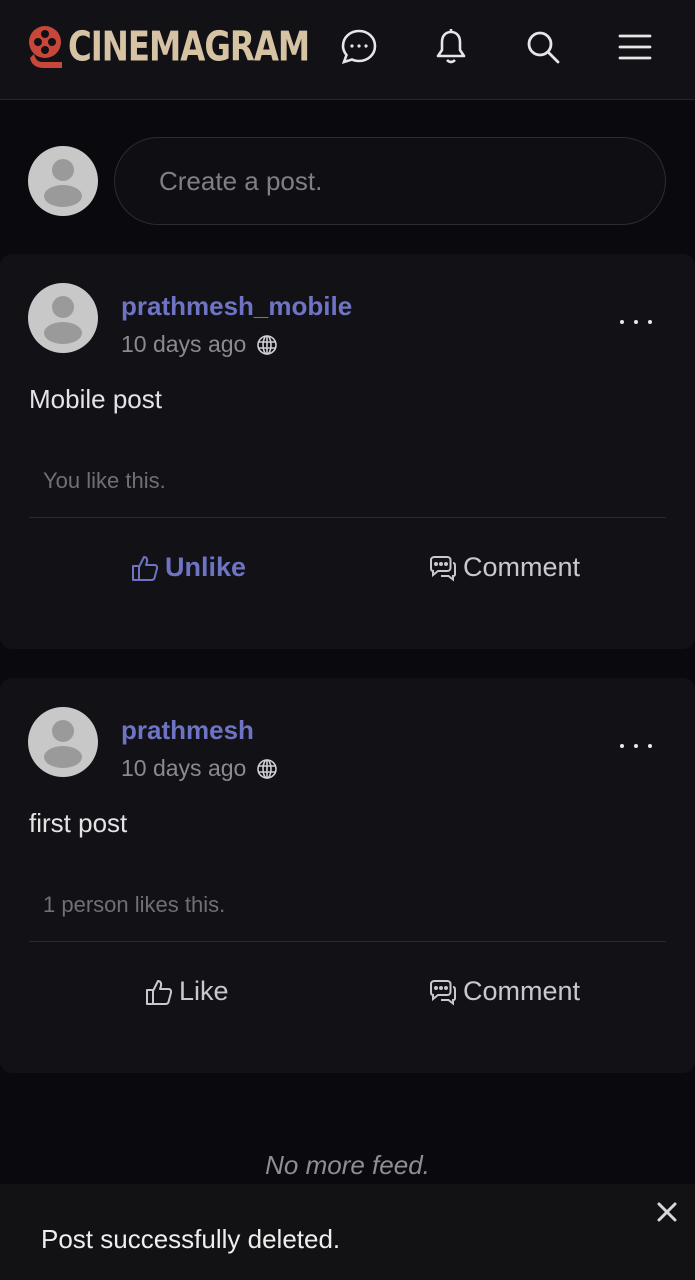  What do you see at coordinates (45, 47) in the screenshot?
I see `film-reel-icon` at bounding box center [45, 47].